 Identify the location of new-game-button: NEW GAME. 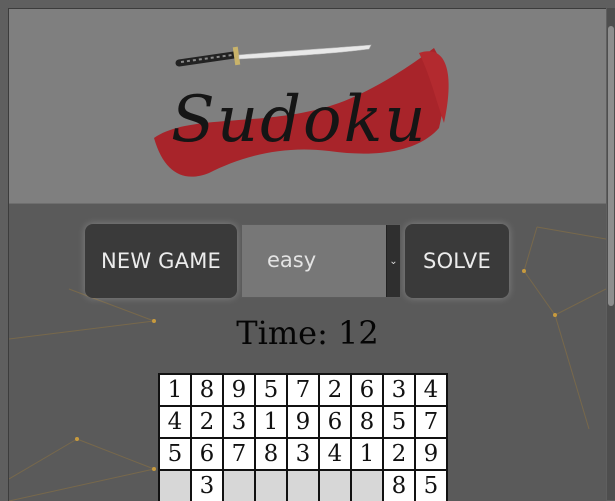
(161, 261).